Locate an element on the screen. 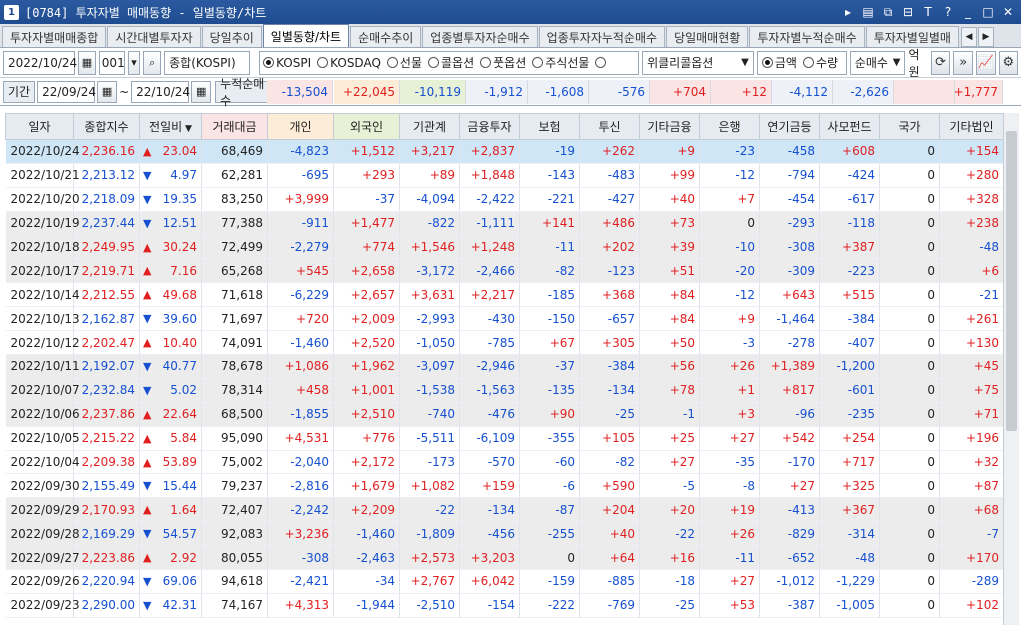 The width and height of the screenshot is (1021, 625). change-cell: ▼ 69.06 is located at coordinates (171, 581).